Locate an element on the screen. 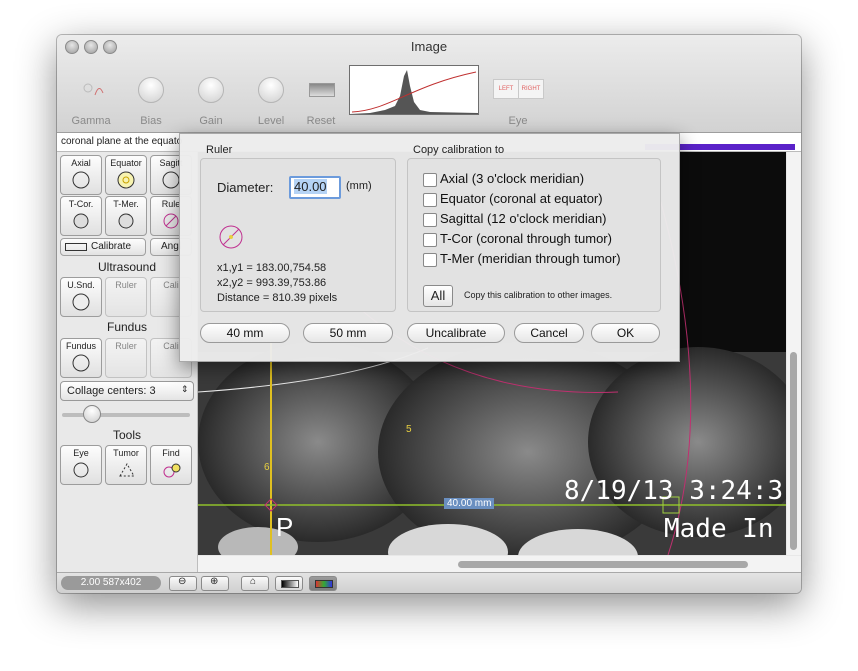 The width and height of the screenshot is (858, 671). 40mm-button: 40 mm is located at coordinates (245, 333).